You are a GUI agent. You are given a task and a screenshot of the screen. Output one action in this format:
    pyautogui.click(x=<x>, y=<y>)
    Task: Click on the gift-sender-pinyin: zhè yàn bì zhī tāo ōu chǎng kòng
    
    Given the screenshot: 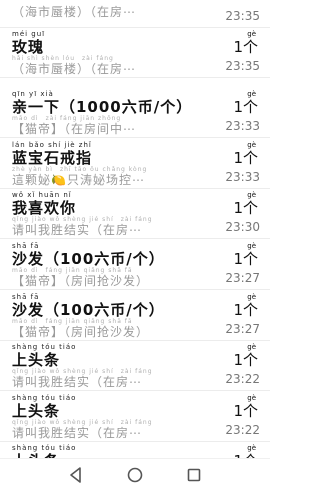 What is the action you would take?
    pyautogui.click(x=80, y=169)
    